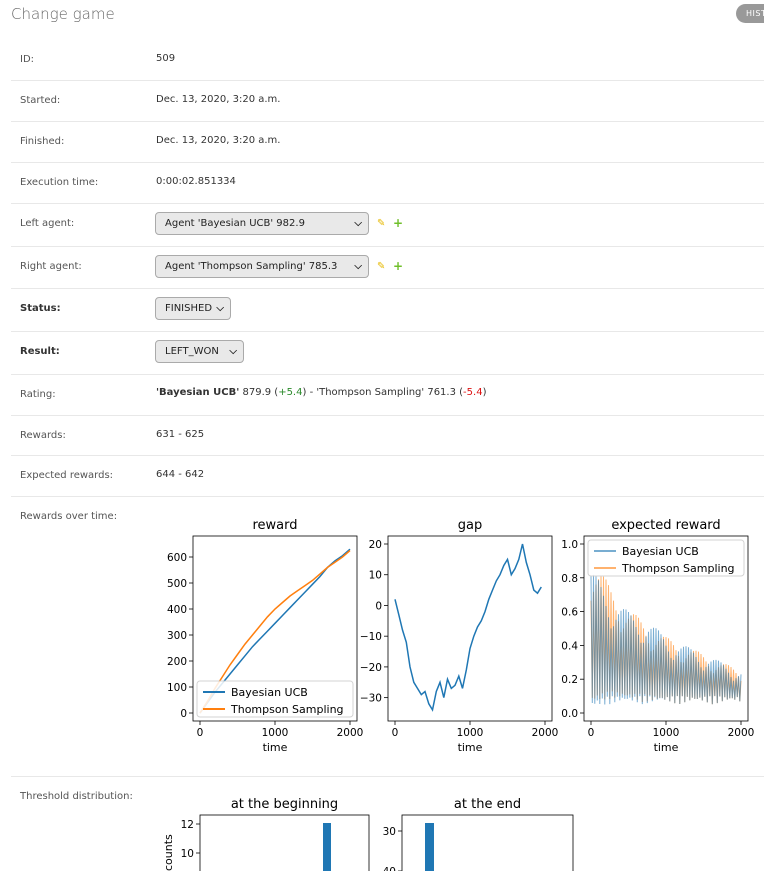  What do you see at coordinates (473, 392) in the screenshot?
I see `rating-right-delta: -5.4` at bounding box center [473, 392].